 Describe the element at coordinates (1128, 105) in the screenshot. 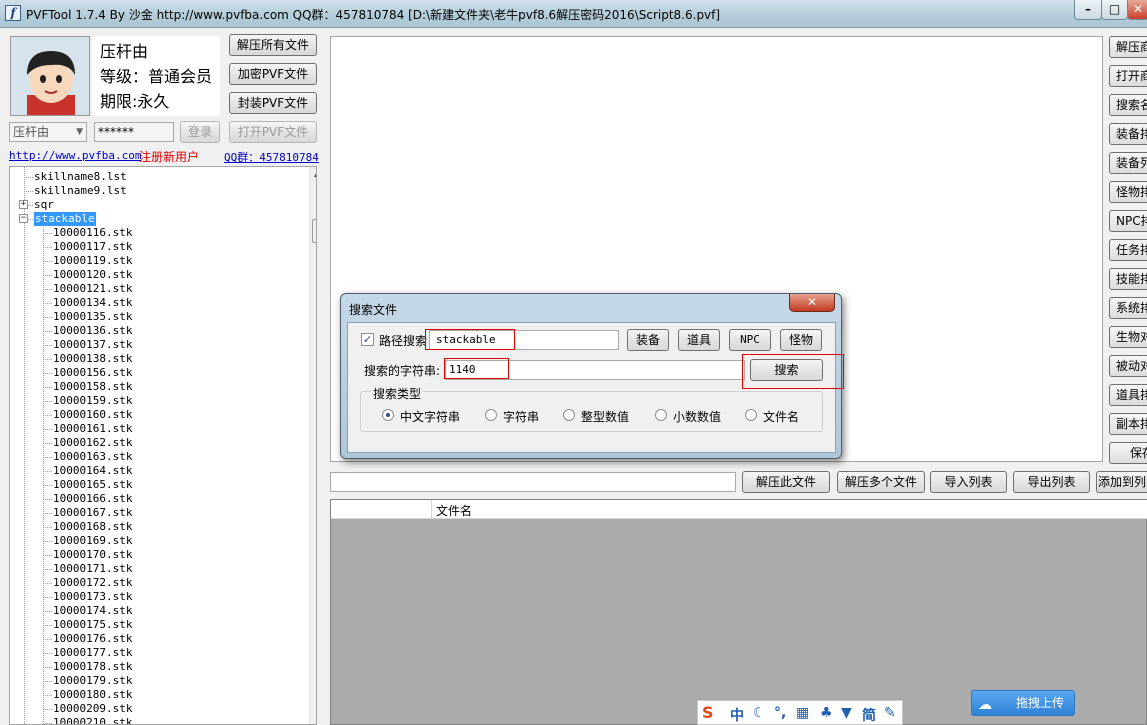

I see `side-button: 搜索名` at that location.